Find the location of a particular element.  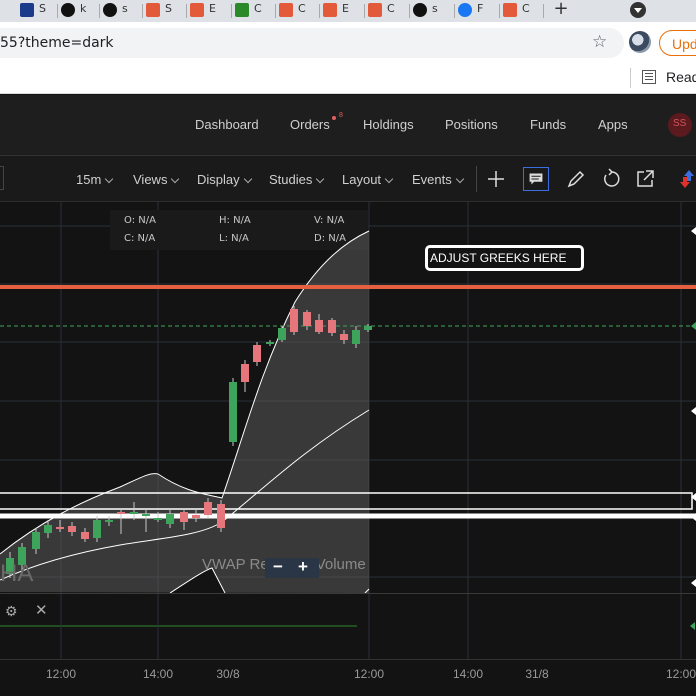

browser-tab-label: k is located at coordinates (83, 8).